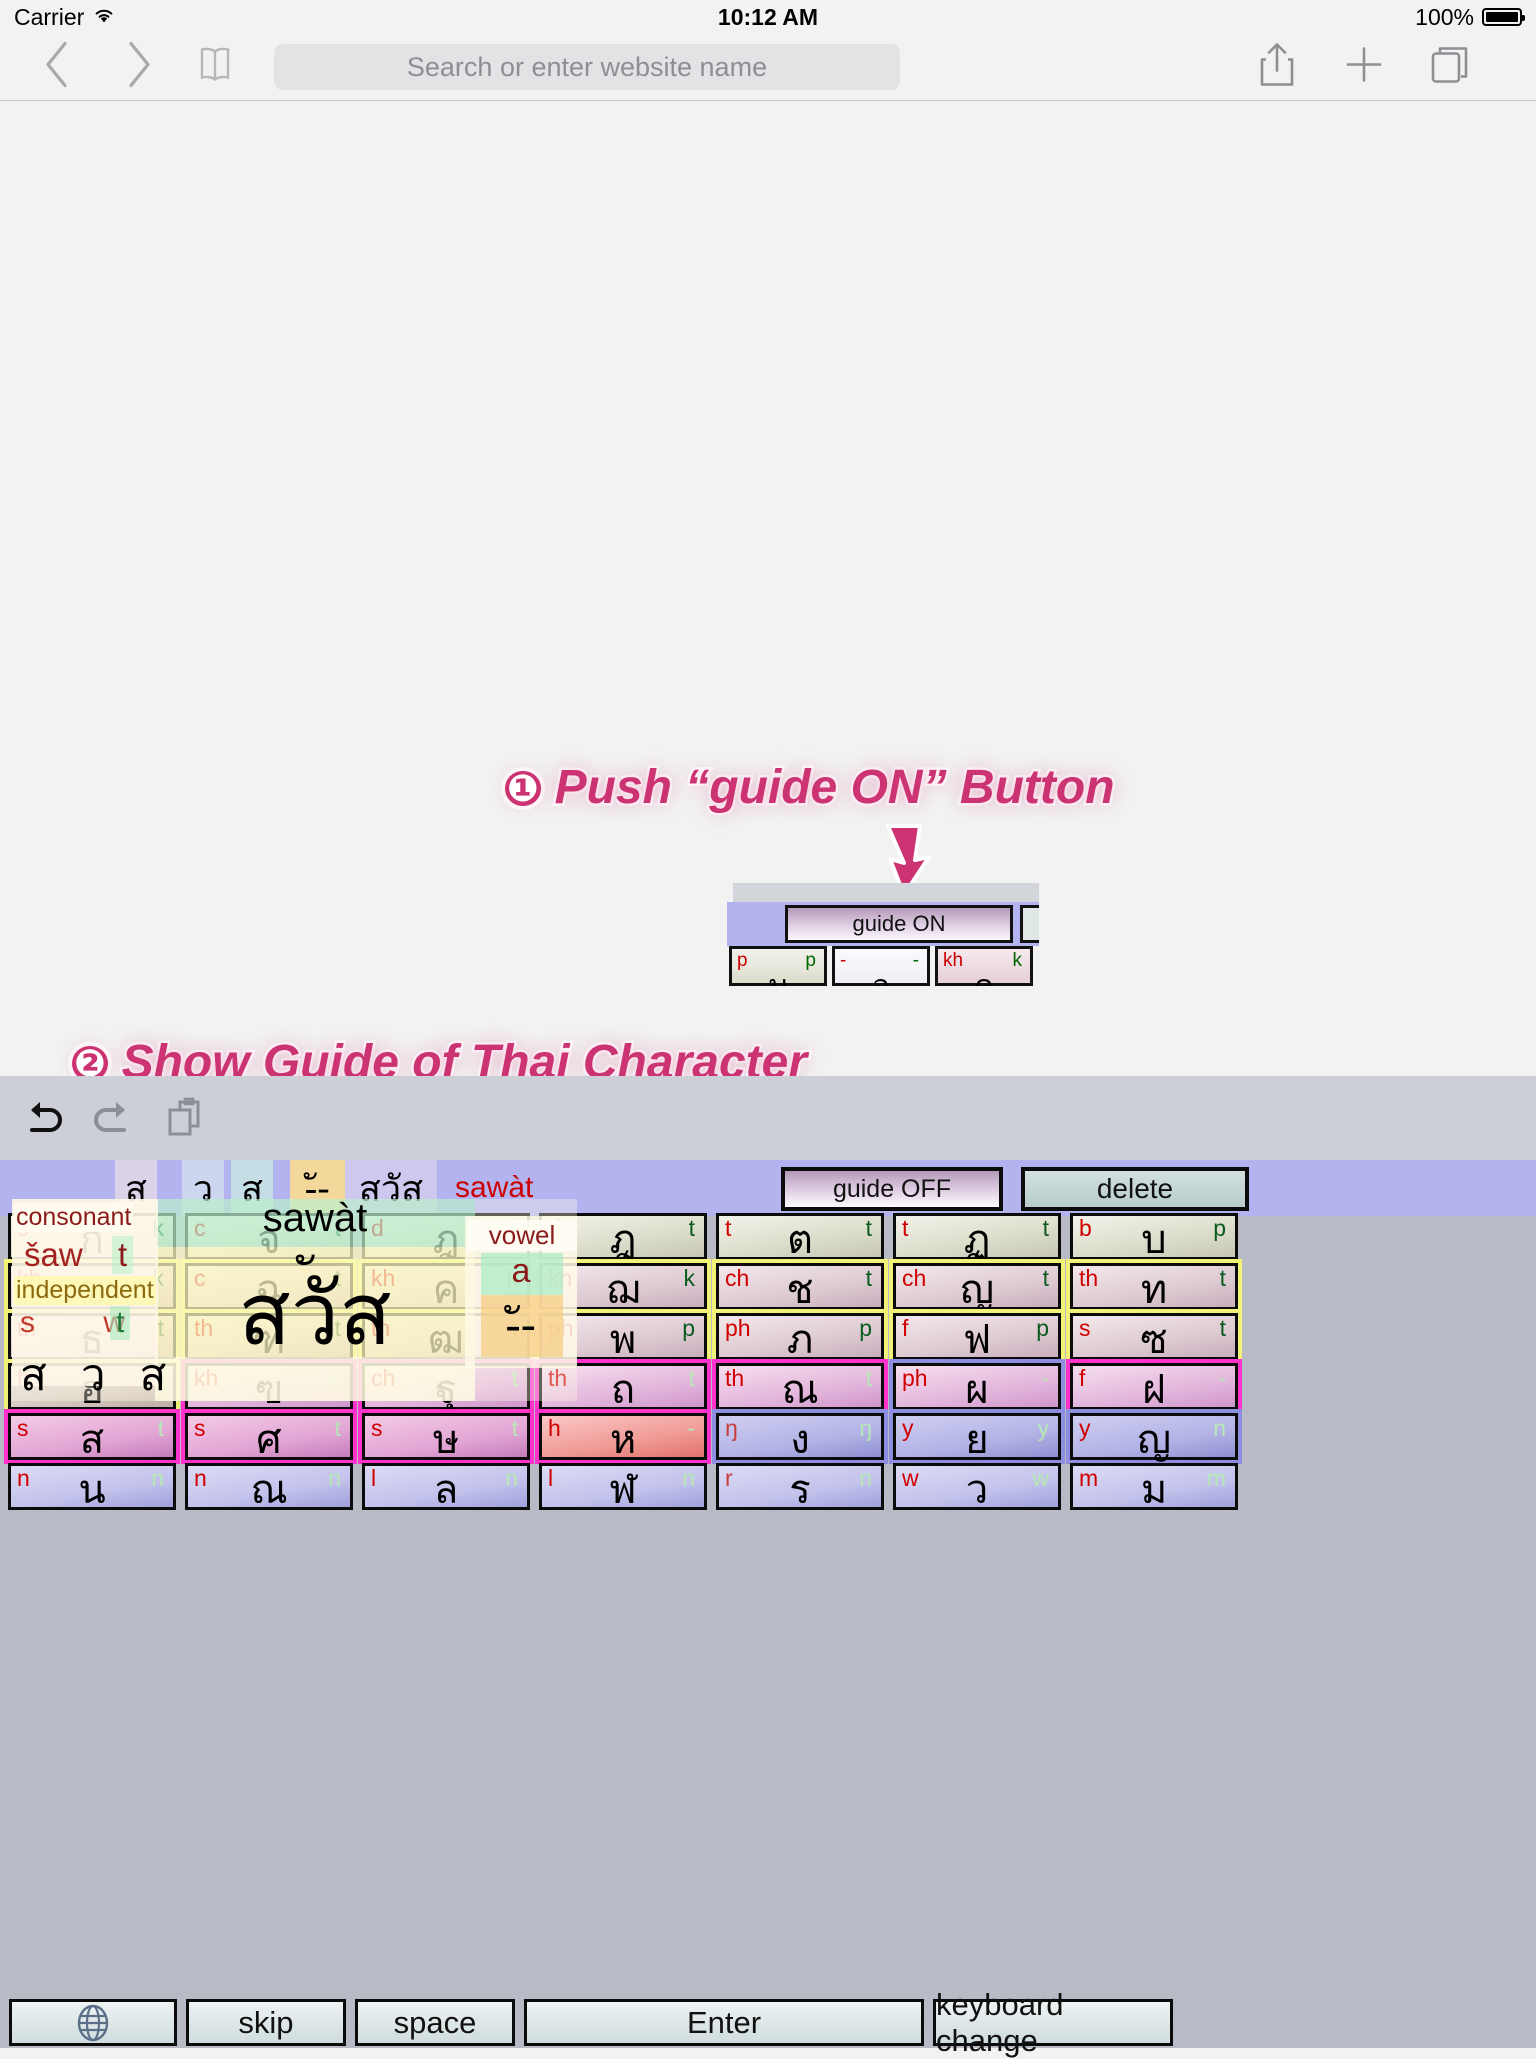 The image size is (1536, 2059). Describe the element at coordinates (93, 2022) in the screenshot. I see `globe-icon` at that location.